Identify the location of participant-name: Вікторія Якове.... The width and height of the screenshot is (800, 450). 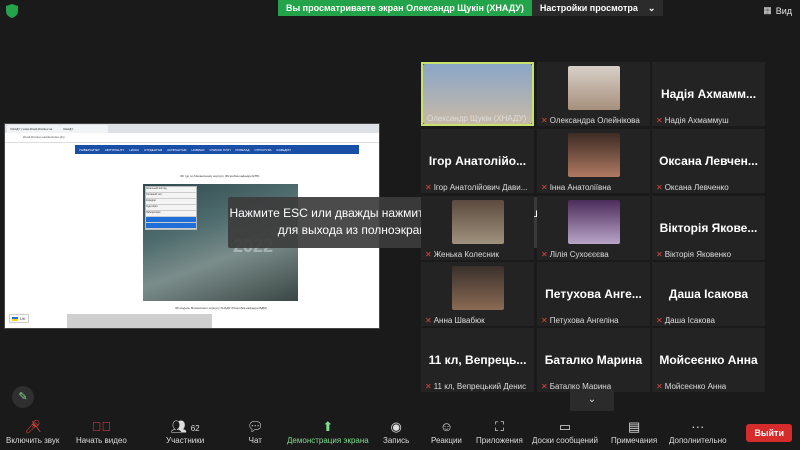
(708, 228).